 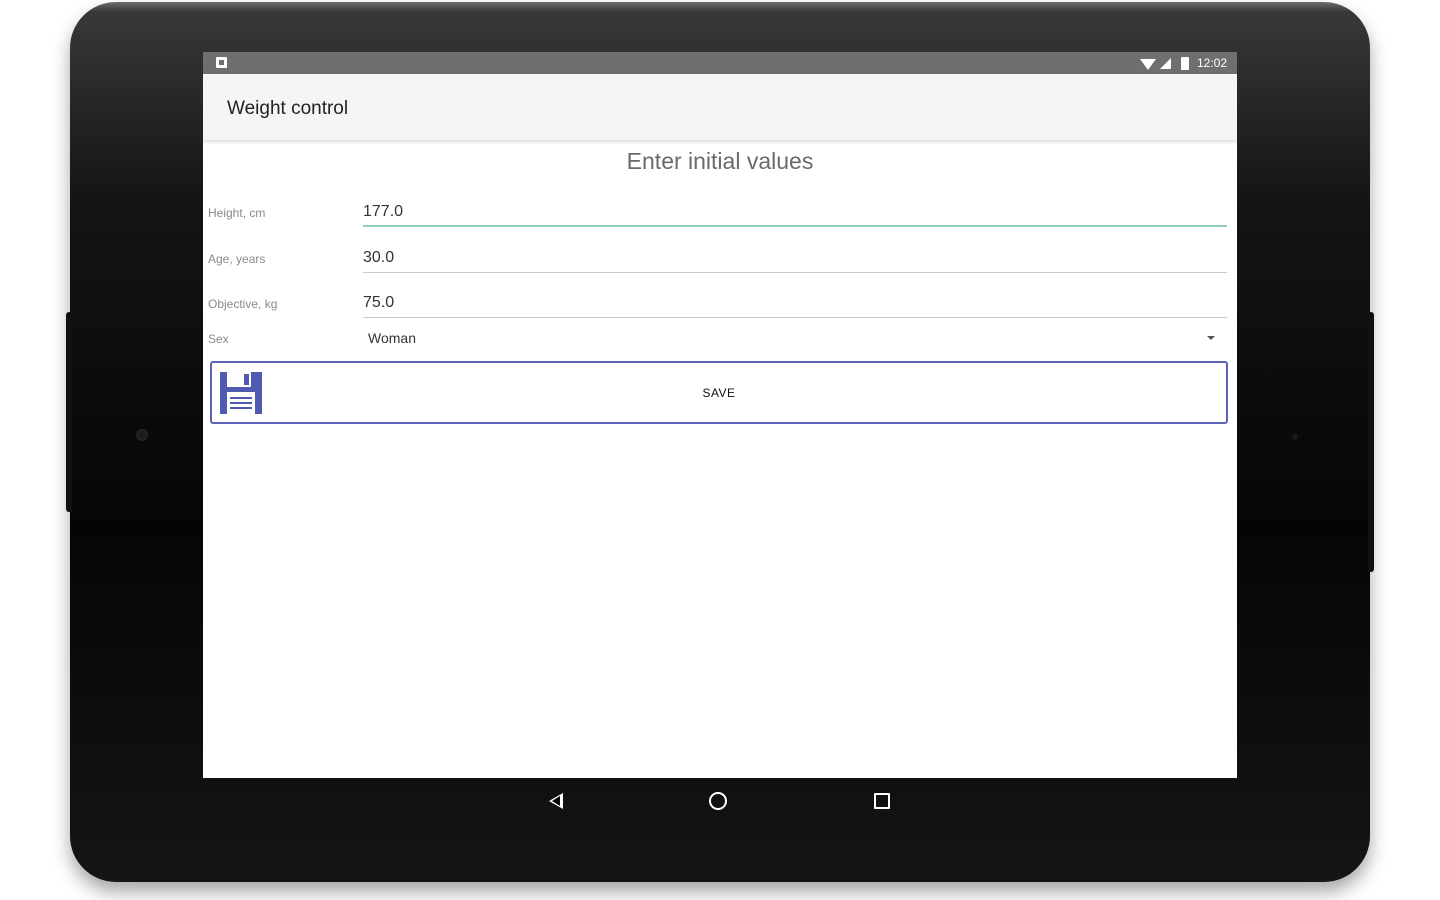 I want to click on app-title: Weight control, so click(x=288, y=108).